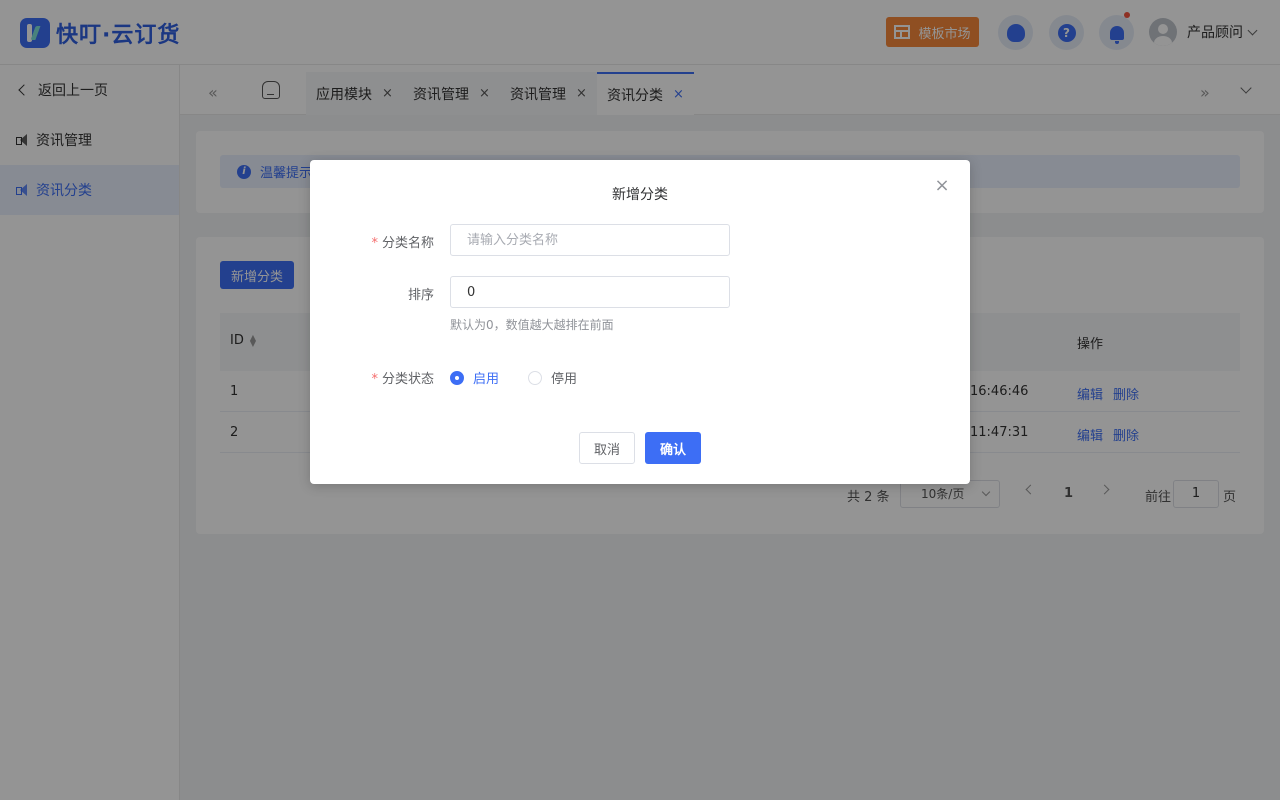  What do you see at coordinates (407, 379) in the screenshot?
I see `category-status-label-text: 分类状态` at bounding box center [407, 379].